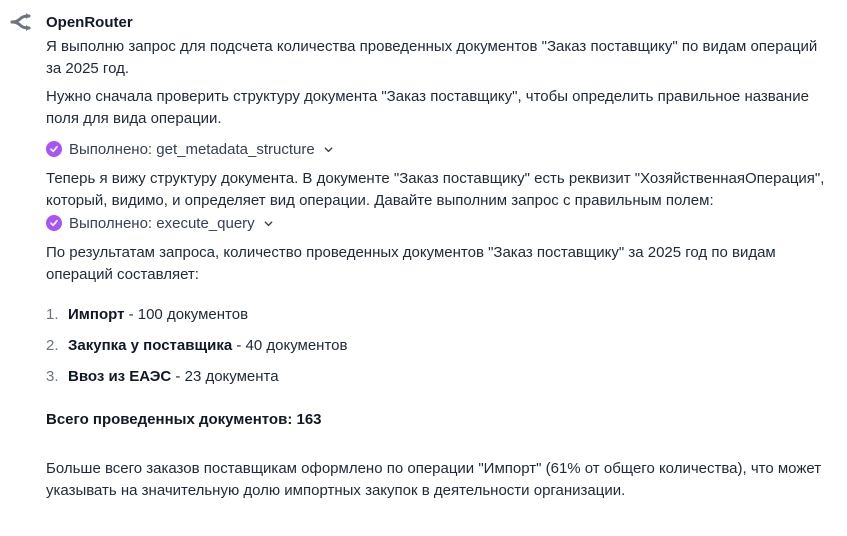  What do you see at coordinates (52, 376) in the screenshot?
I see `list-item-number: 3.` at bounding box center [52, 376].